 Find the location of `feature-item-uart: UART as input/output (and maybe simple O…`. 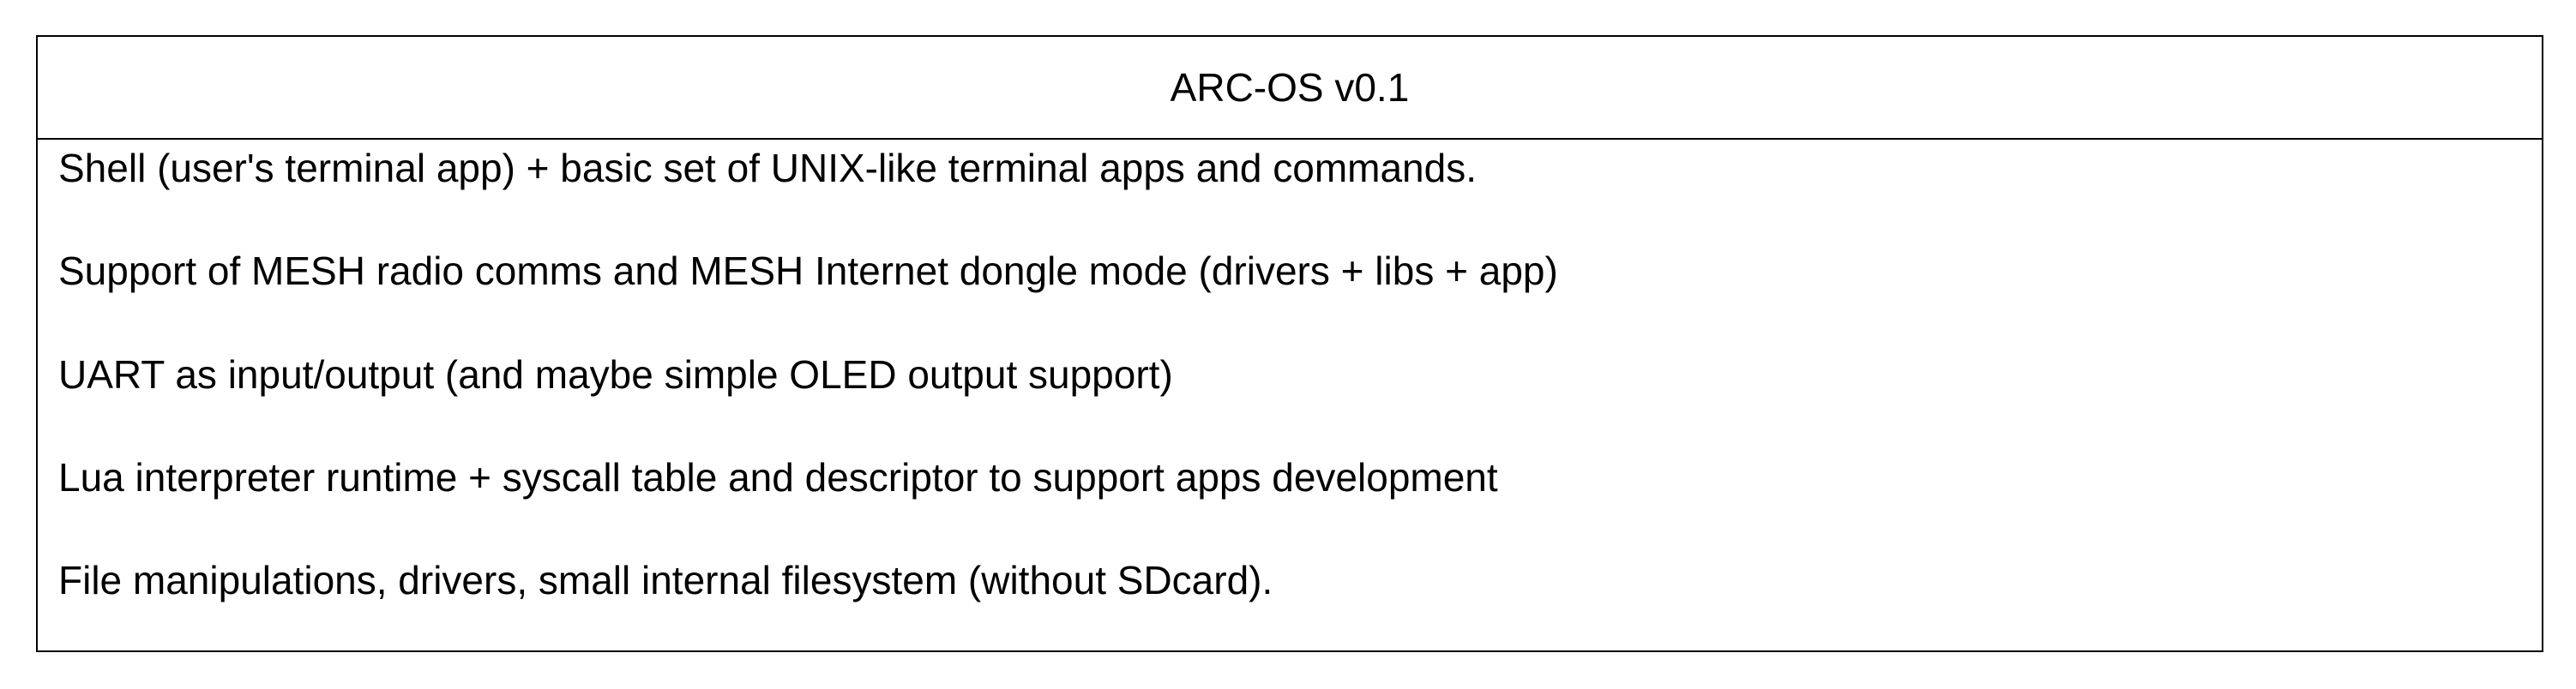

feature-item-uart: UART as input/output (and maybe simple O… is located at coordinates (615, 384).